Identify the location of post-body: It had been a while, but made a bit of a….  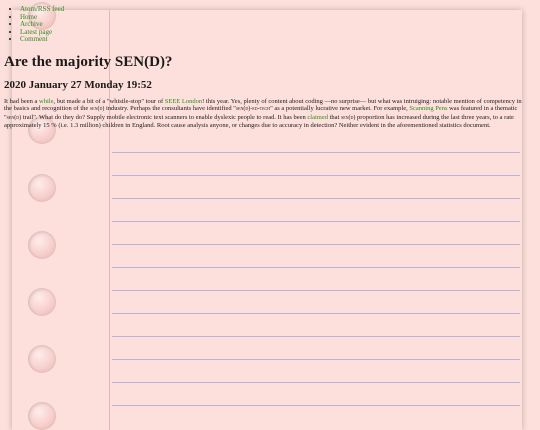
(263, 114).